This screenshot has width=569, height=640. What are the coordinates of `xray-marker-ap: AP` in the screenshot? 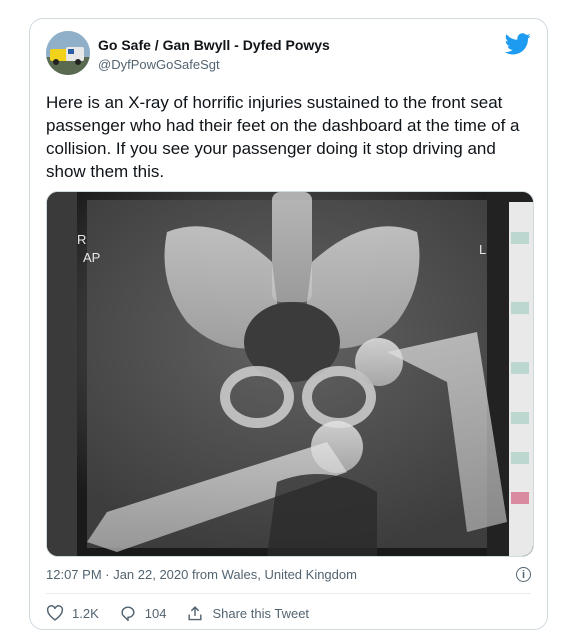 It's located at (91, 257).